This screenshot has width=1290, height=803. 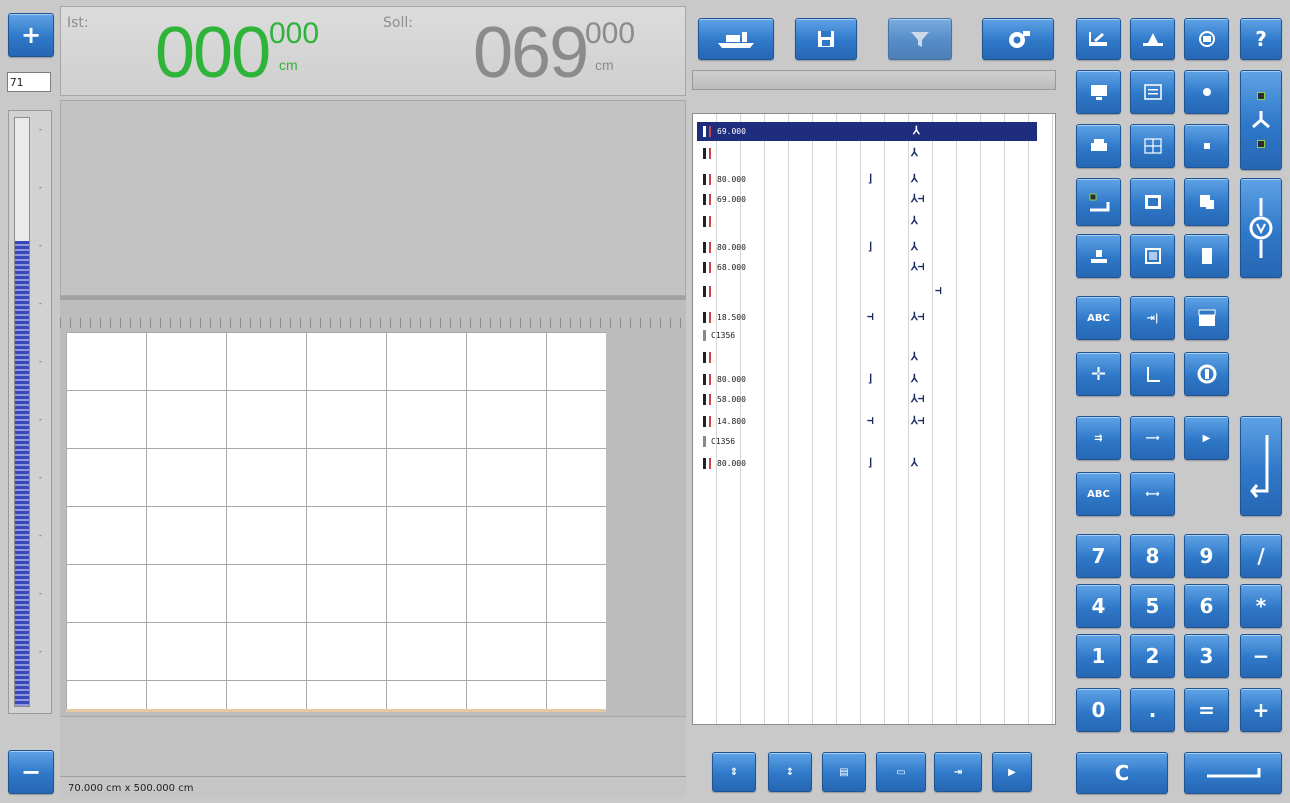 I want to click on key-decimal: ., so click(x=1152, y=710).